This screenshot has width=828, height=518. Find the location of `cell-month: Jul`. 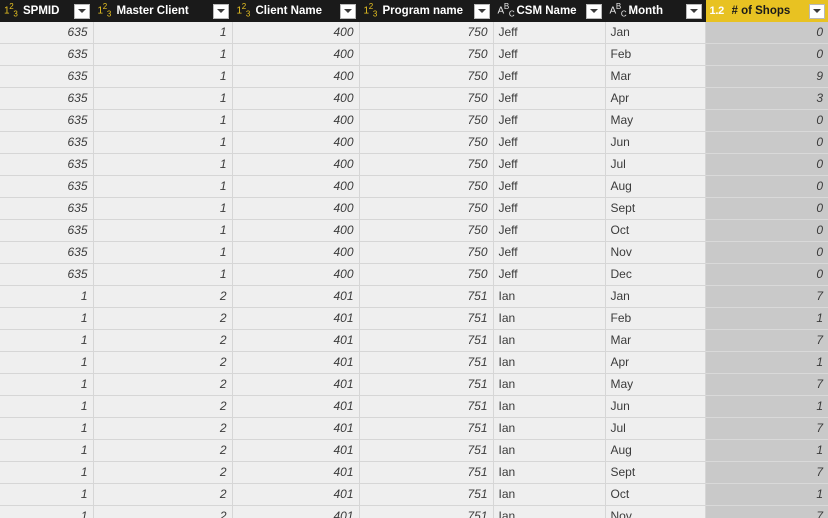

cell-month: Jul is located at coordinates (655, 428).